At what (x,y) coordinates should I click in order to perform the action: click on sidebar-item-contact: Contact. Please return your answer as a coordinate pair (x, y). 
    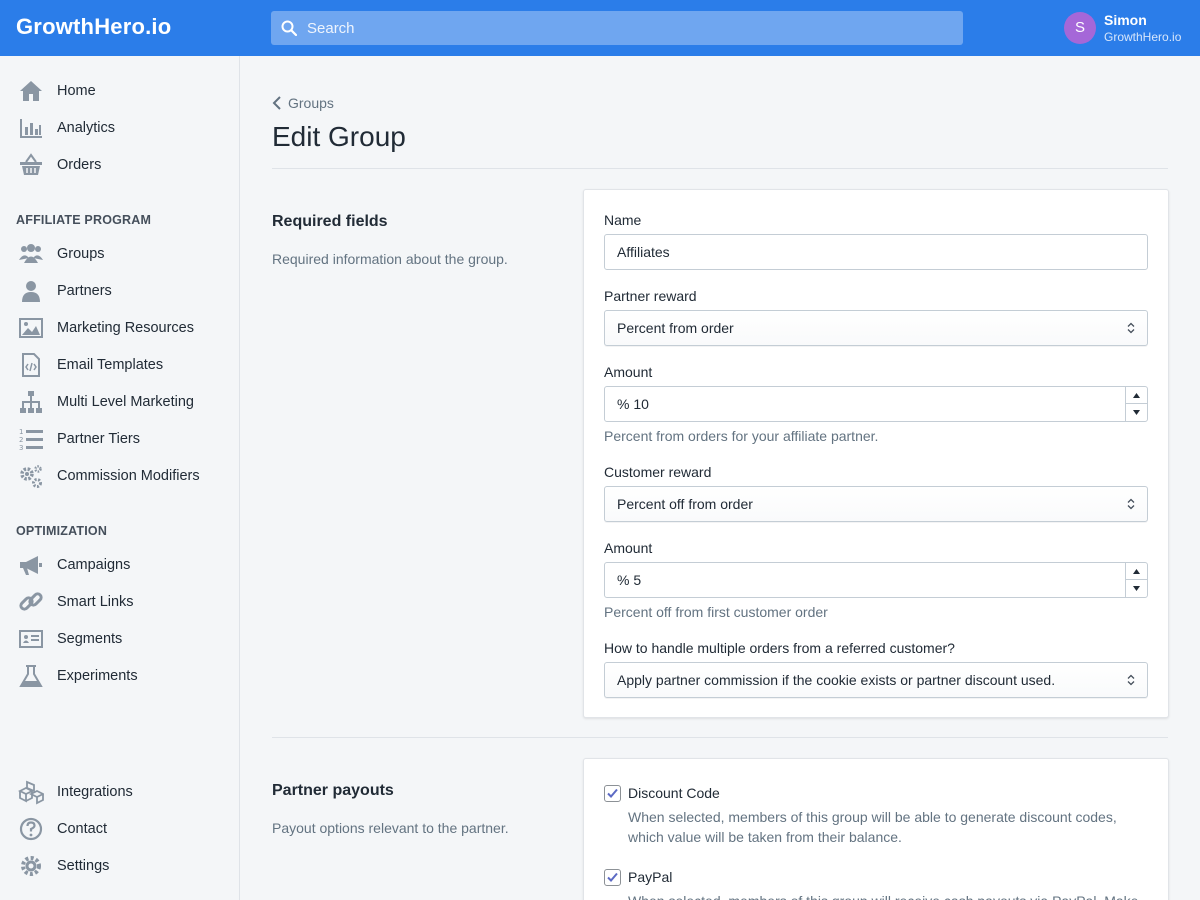
    Looking at the image, I should click on (119, 829).